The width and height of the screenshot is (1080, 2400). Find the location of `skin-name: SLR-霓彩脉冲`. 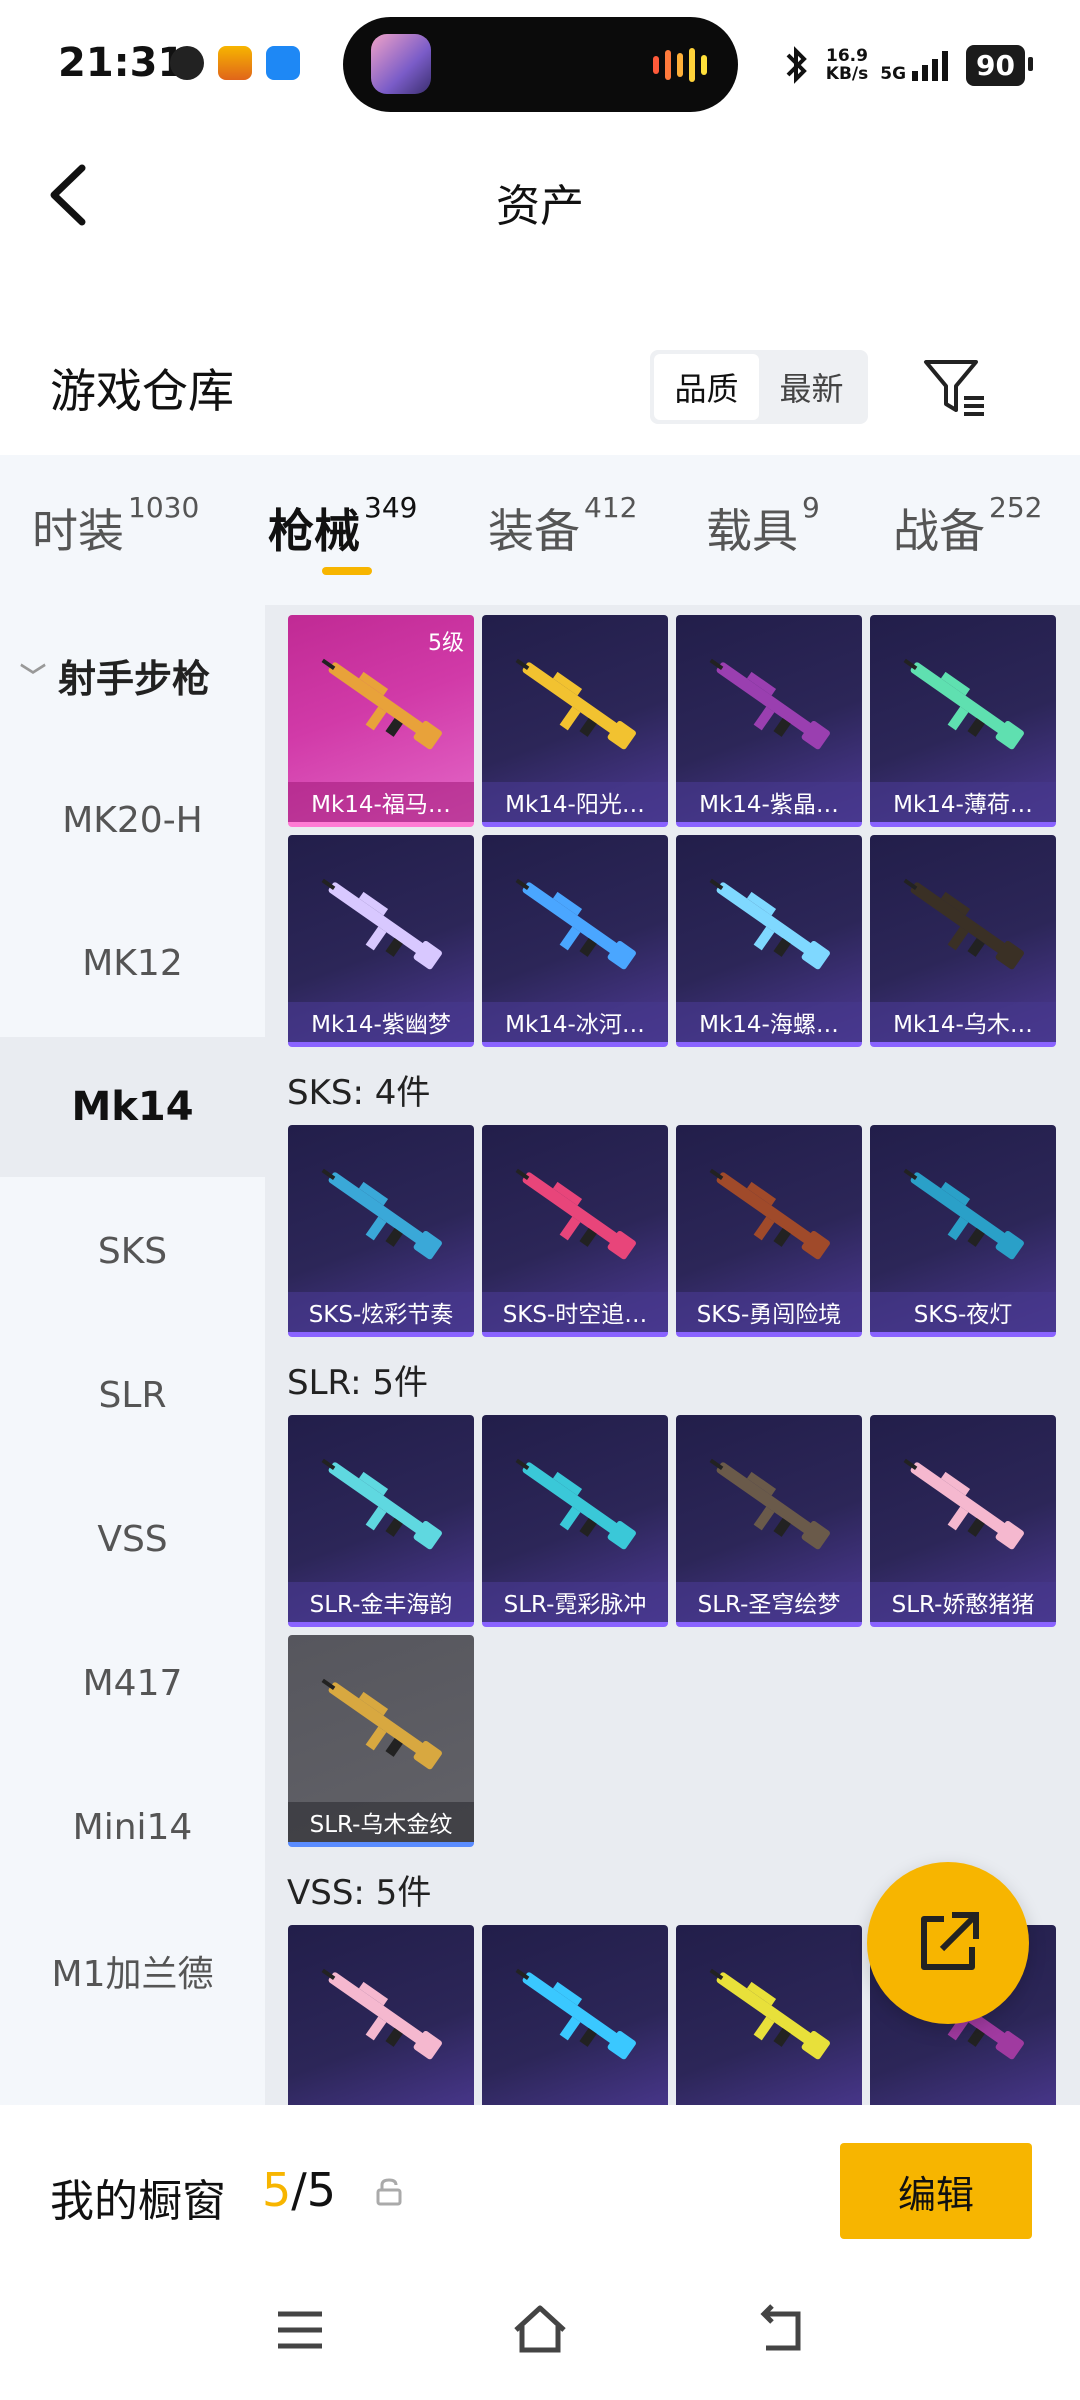

skin-name: SLR-霓彩脉冲 is located at coordinates (575, 1602).